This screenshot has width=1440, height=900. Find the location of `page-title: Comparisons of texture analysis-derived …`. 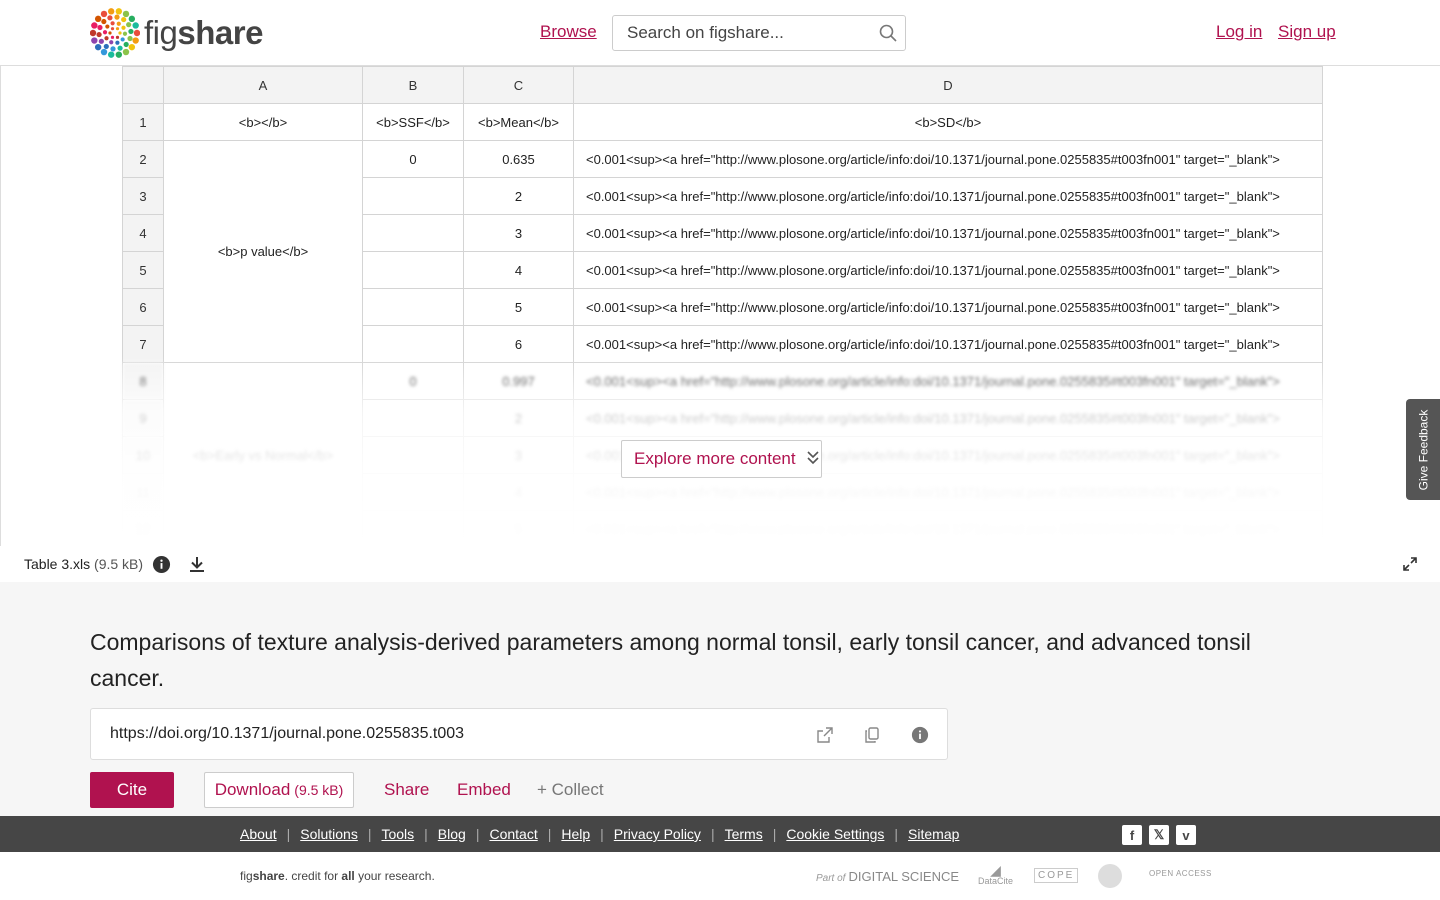

page-title: Comparisons of texture analysis-derived … is located at coordinates (670, 660).